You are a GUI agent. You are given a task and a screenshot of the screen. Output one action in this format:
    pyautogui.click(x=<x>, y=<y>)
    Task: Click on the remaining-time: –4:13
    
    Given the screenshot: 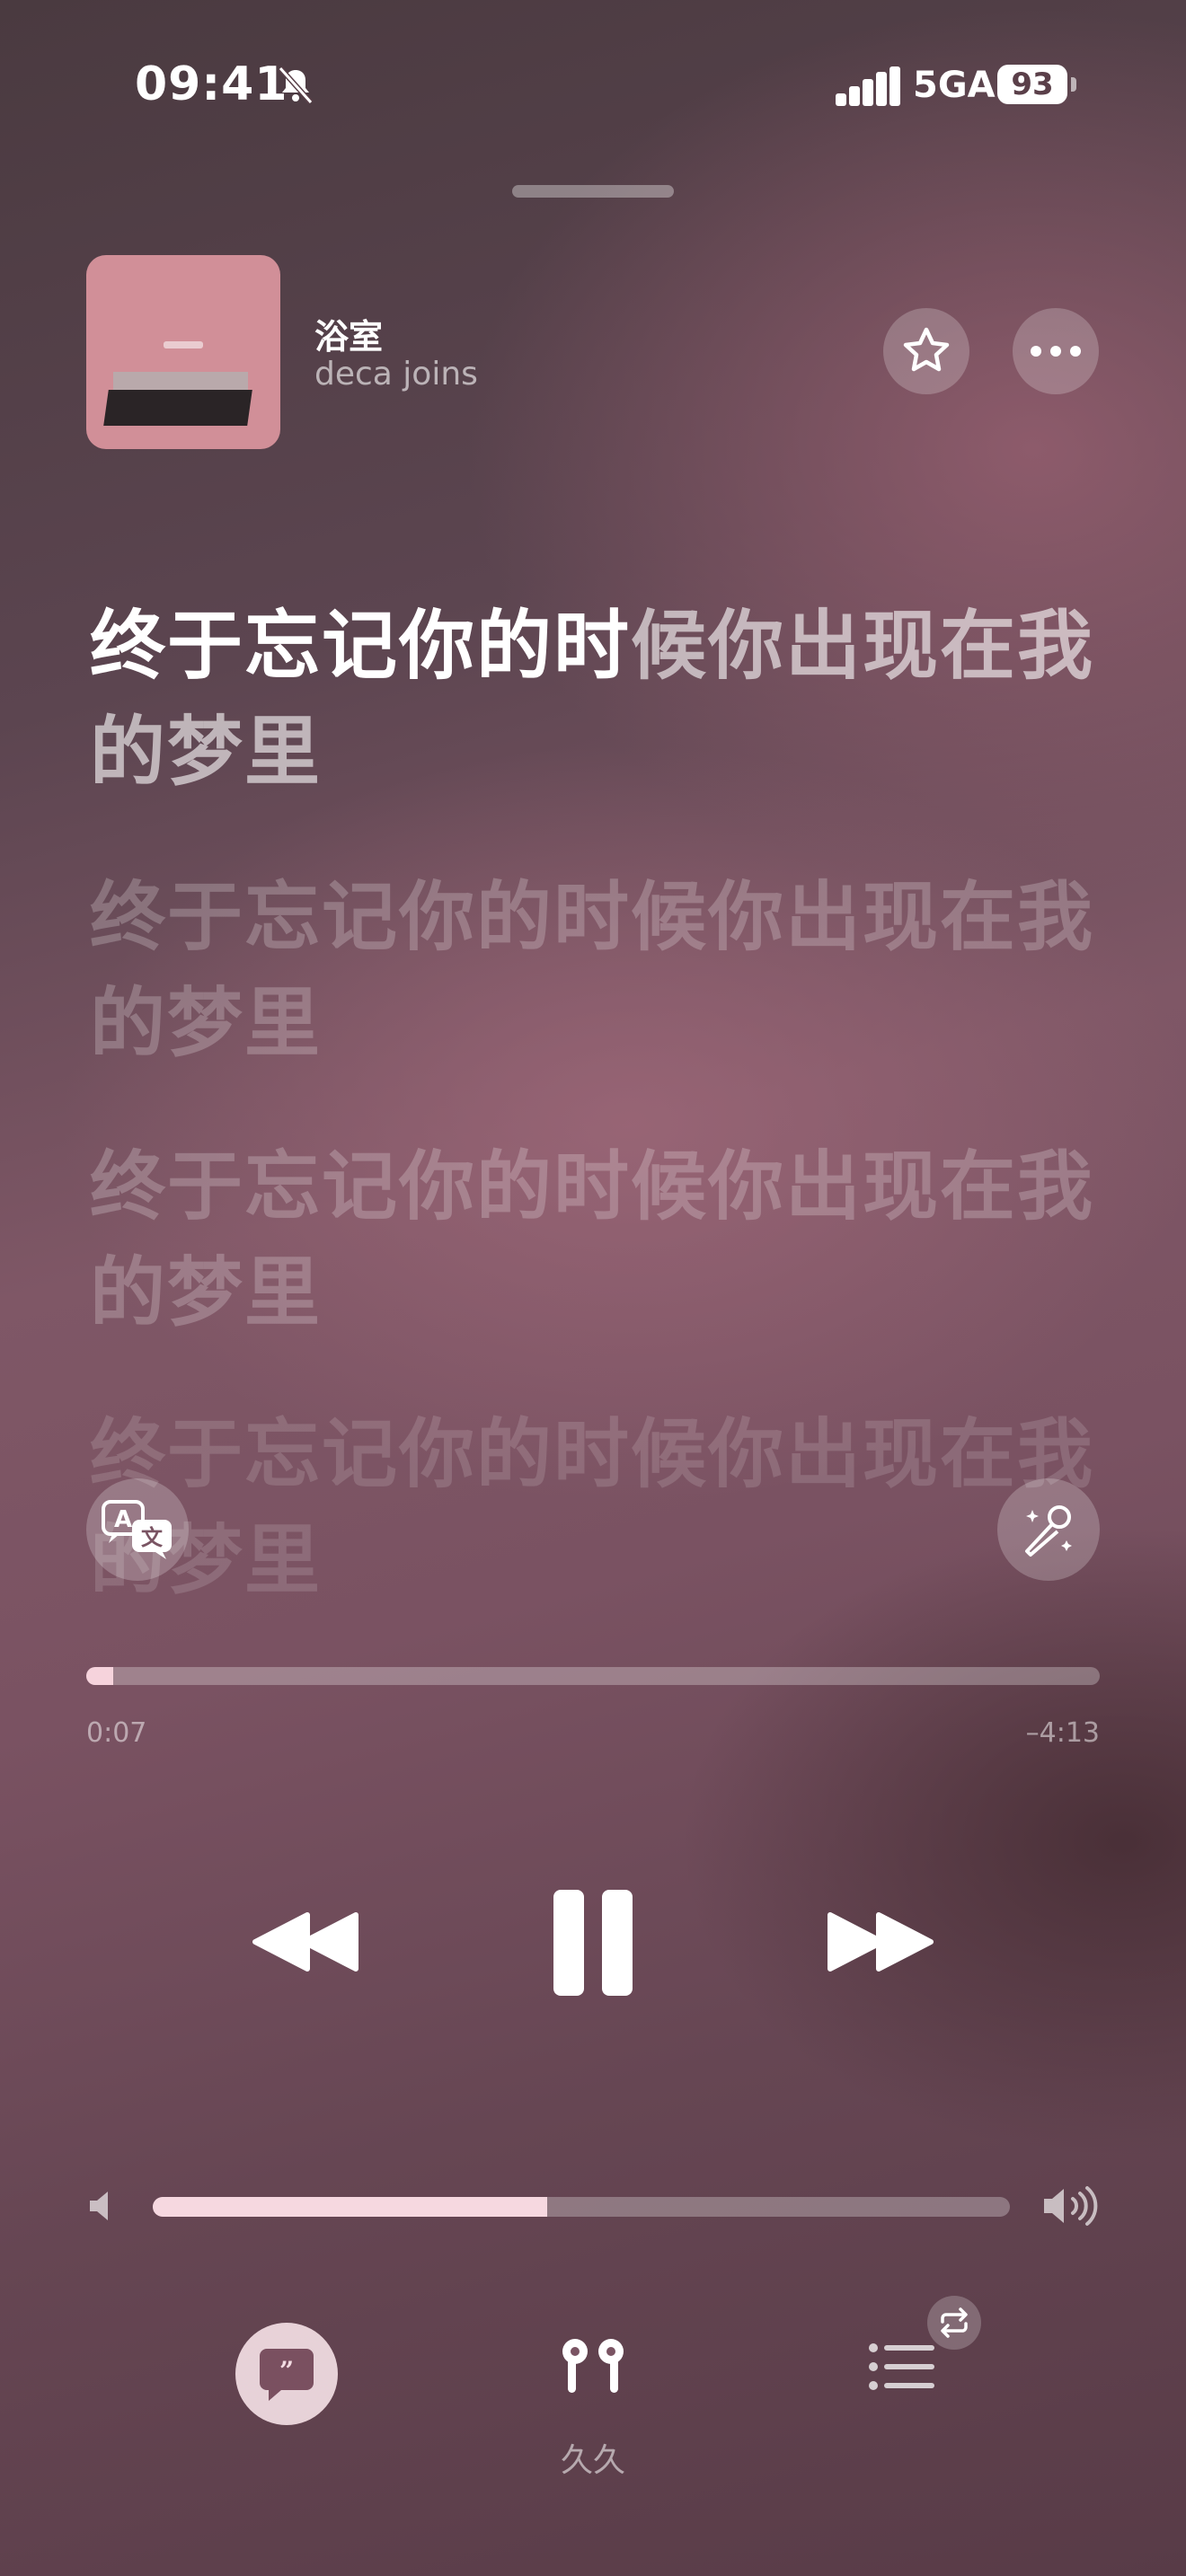 What is the action you would take?
    pyautogui.click(x=1062, y=1733)
    